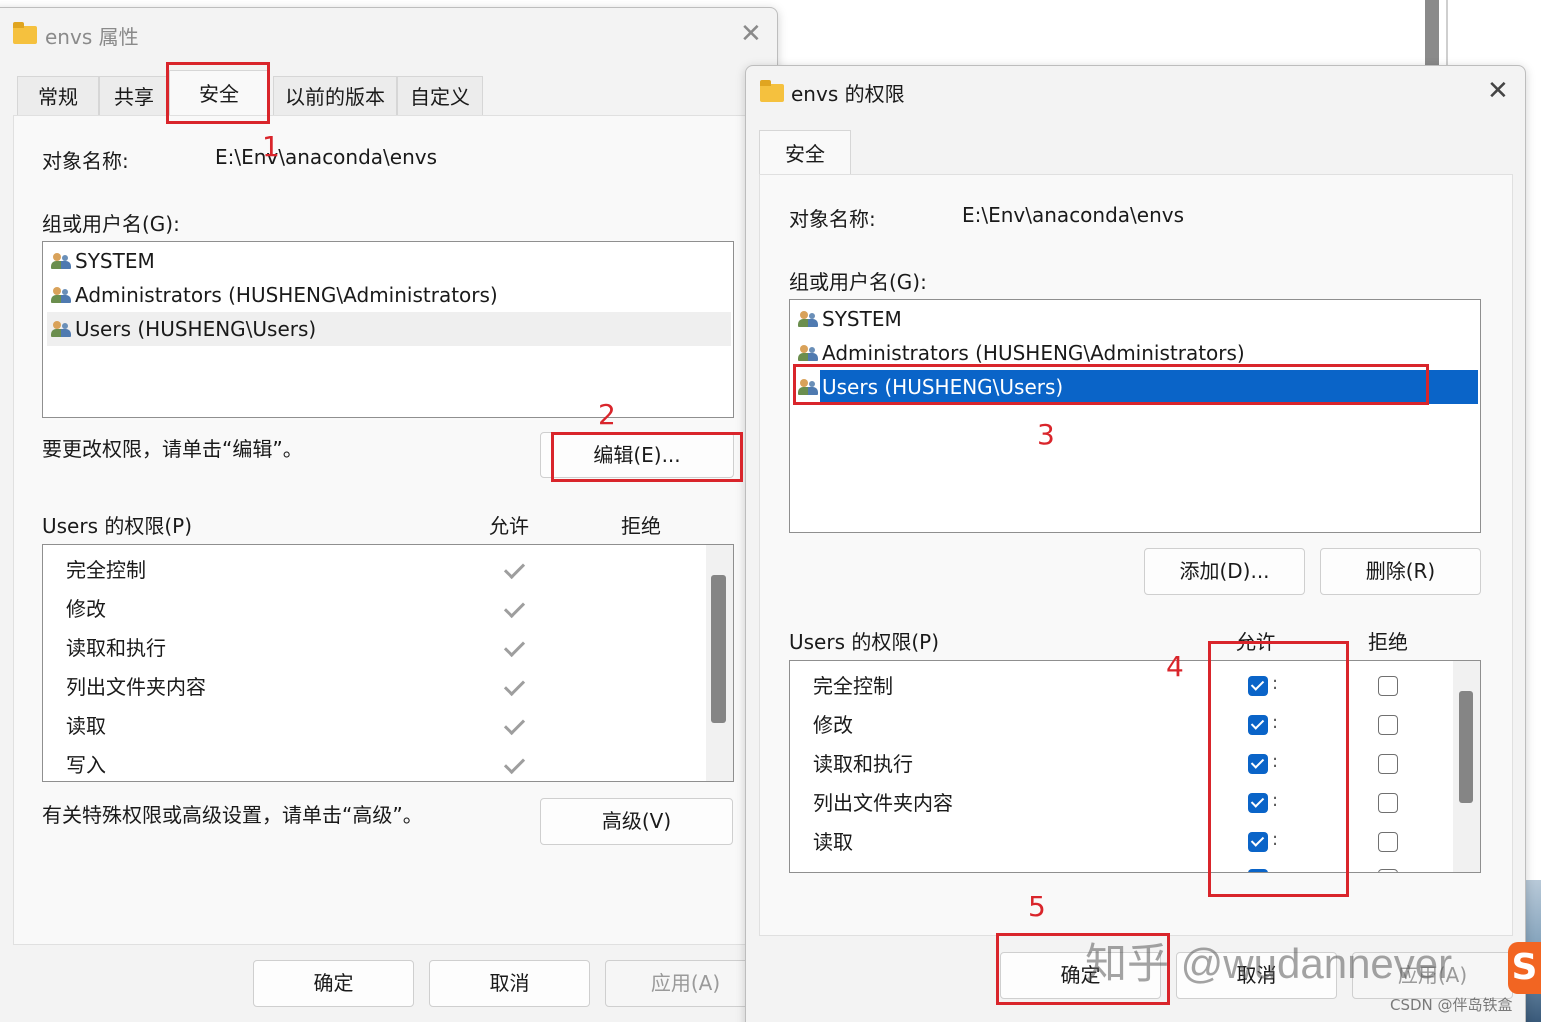  What do you see at coordinates (1175, 666) in the screenshot?
I see `annotation-number: 4` at bounding box center [1175, 666].